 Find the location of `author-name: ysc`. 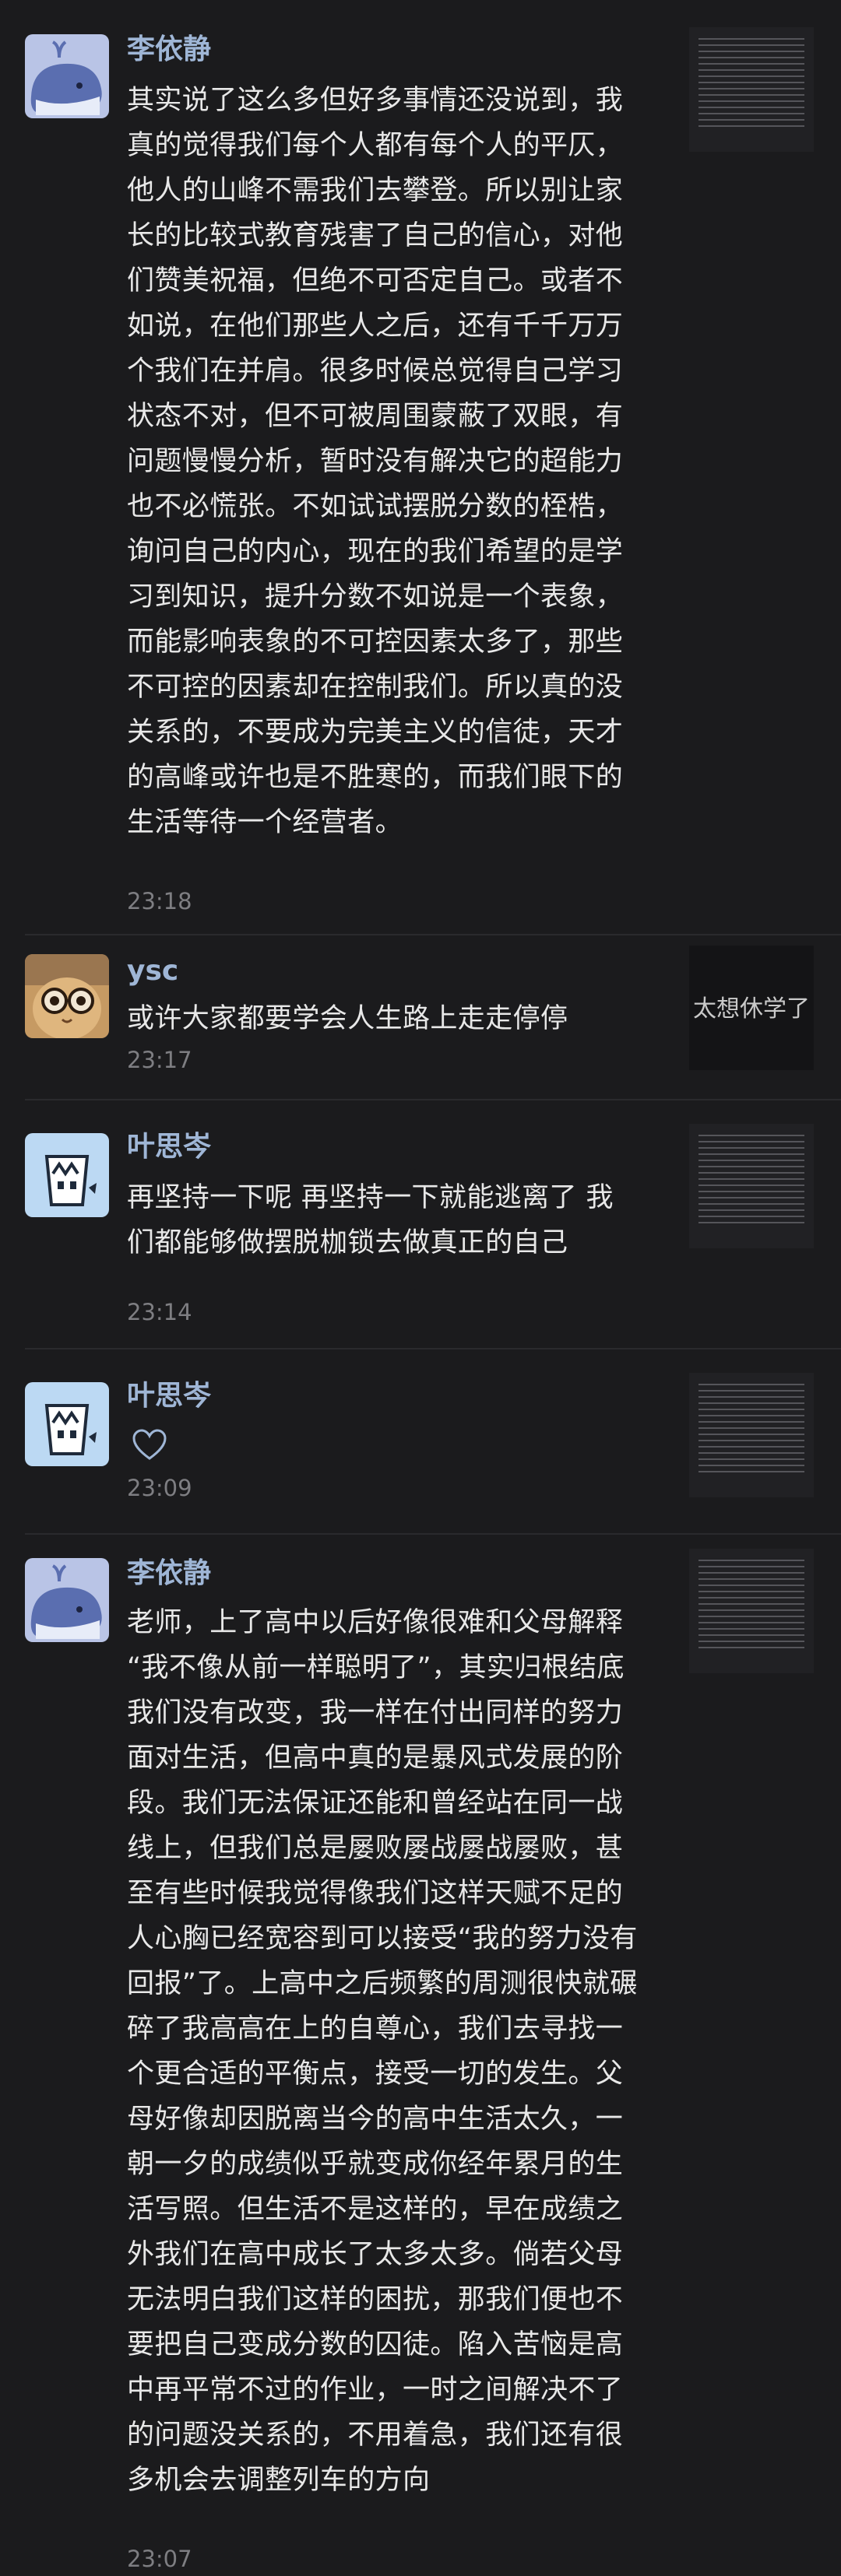

author-name: ysc is located at coordinates (152, 972).